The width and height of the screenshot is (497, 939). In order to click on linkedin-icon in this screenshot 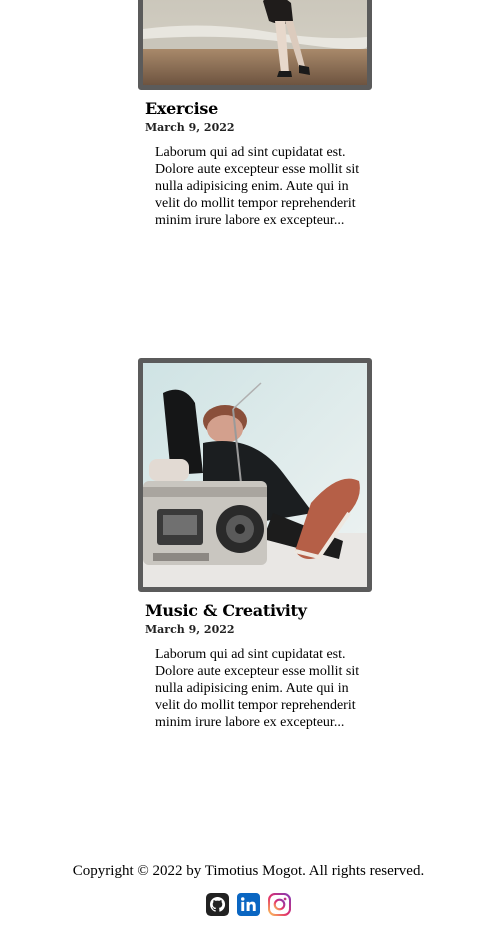, I will do `click(248, 904)`.